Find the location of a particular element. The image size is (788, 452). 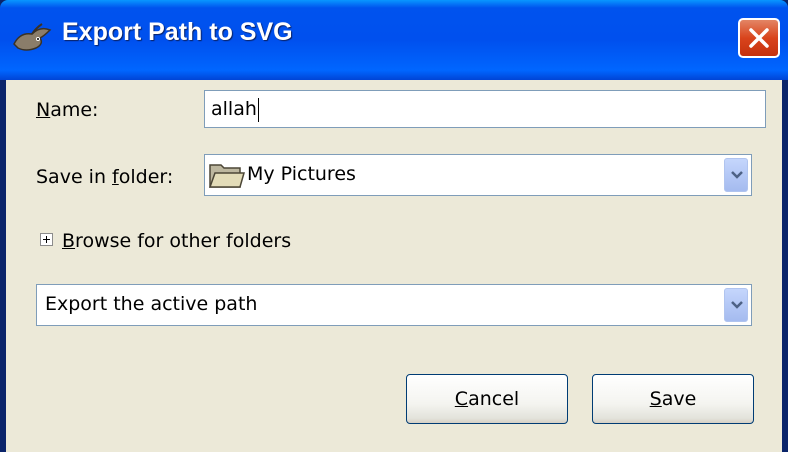

export-mode-dropdown-button is located at coordinates (736, 305).